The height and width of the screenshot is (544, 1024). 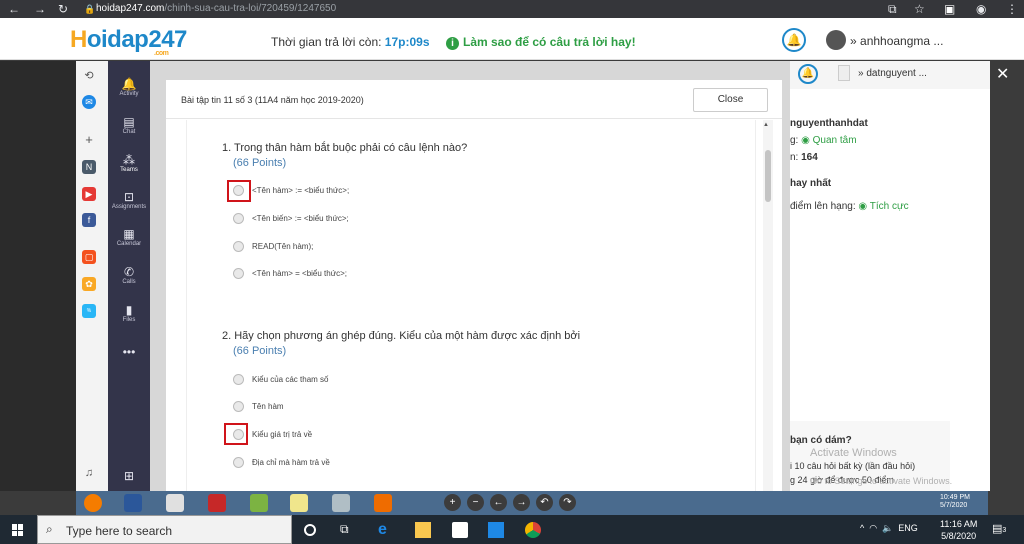 I want to click on app-sale-icon: %, so click(x=89, y=311).